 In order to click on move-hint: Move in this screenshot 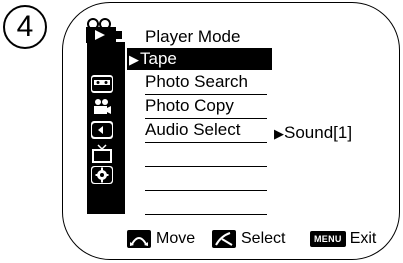, I will do `click(161, 239)`.